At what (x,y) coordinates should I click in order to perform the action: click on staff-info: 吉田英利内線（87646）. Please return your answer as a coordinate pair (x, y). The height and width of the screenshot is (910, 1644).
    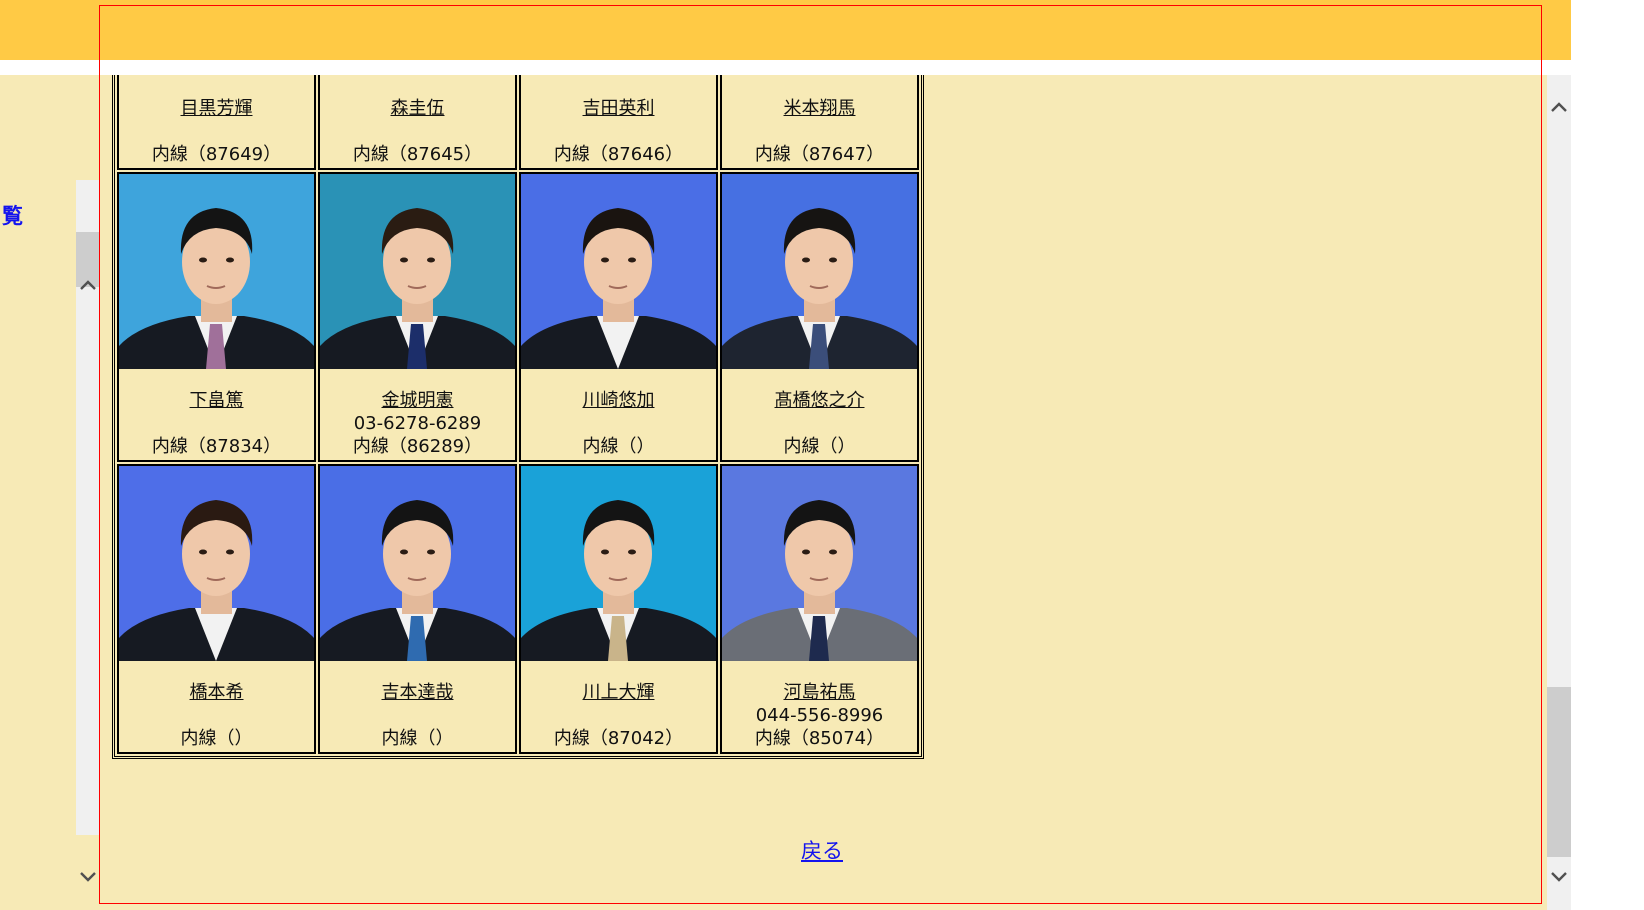
    Looking at the image, I should click on (618, 121).